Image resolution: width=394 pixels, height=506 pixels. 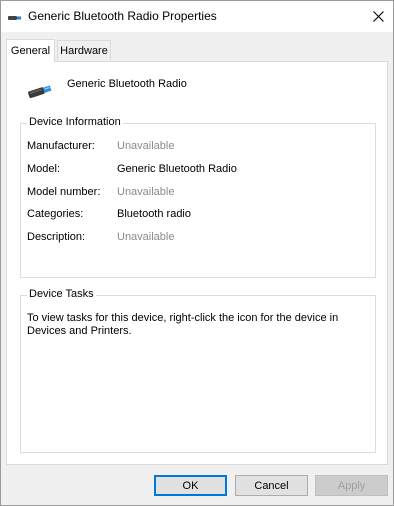 I want to click on model-value: Generic Bluetooth Radio, so click(x=177, y=169).